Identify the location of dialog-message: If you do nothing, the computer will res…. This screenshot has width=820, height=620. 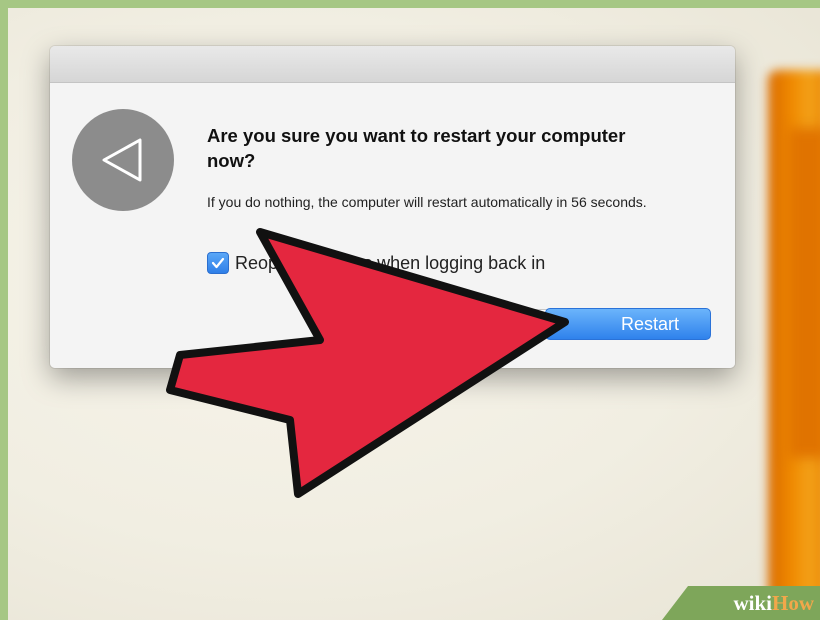
(427, 202).